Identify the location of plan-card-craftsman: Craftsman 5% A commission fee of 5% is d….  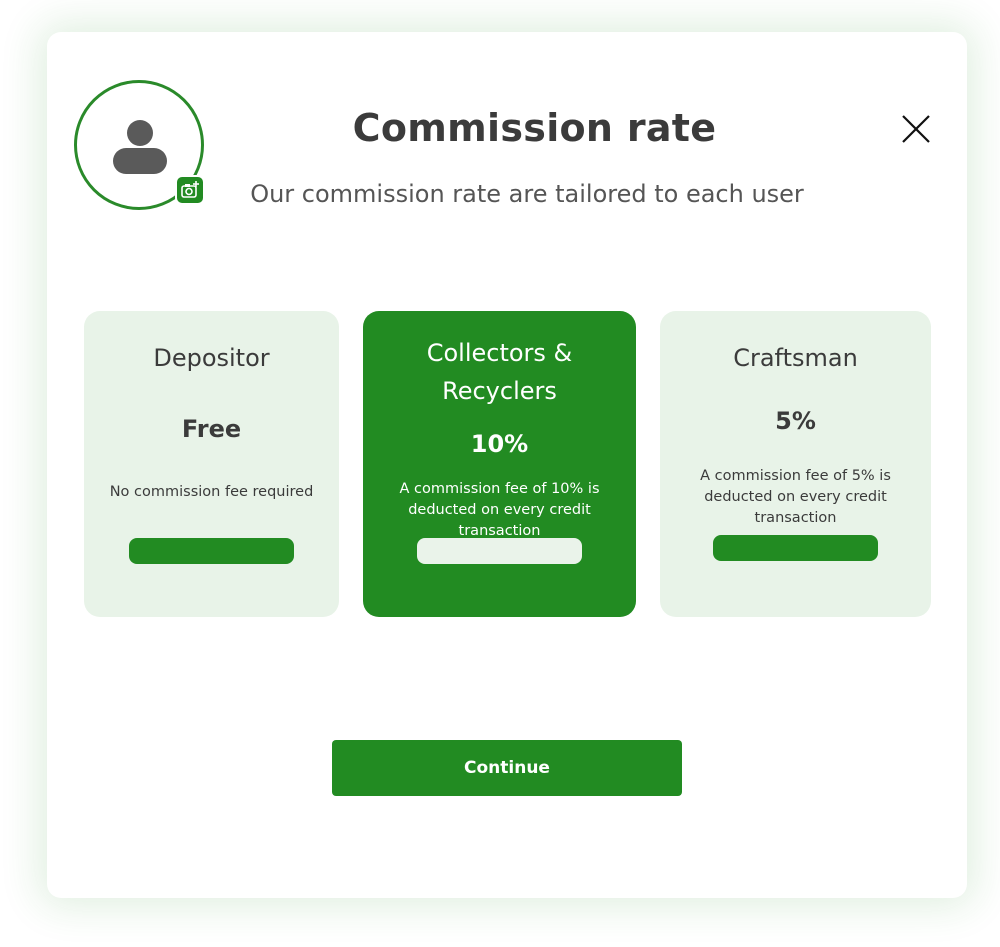
(795, 464).